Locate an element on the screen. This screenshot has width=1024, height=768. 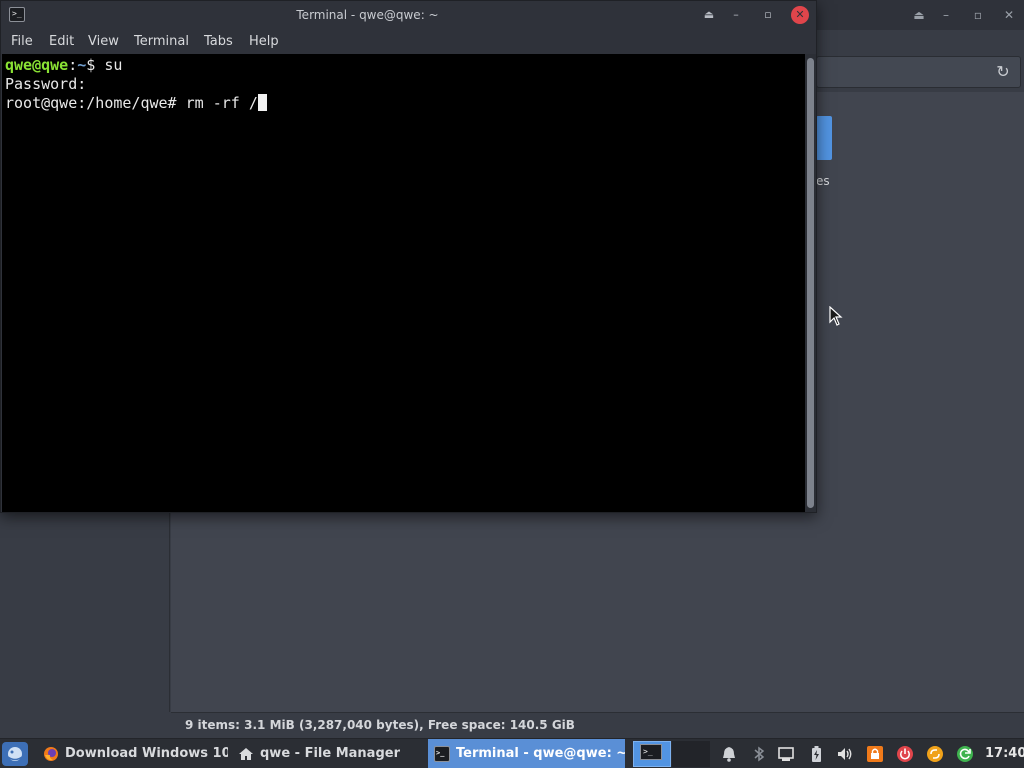
home-icon is located at coordinates (246, 754).